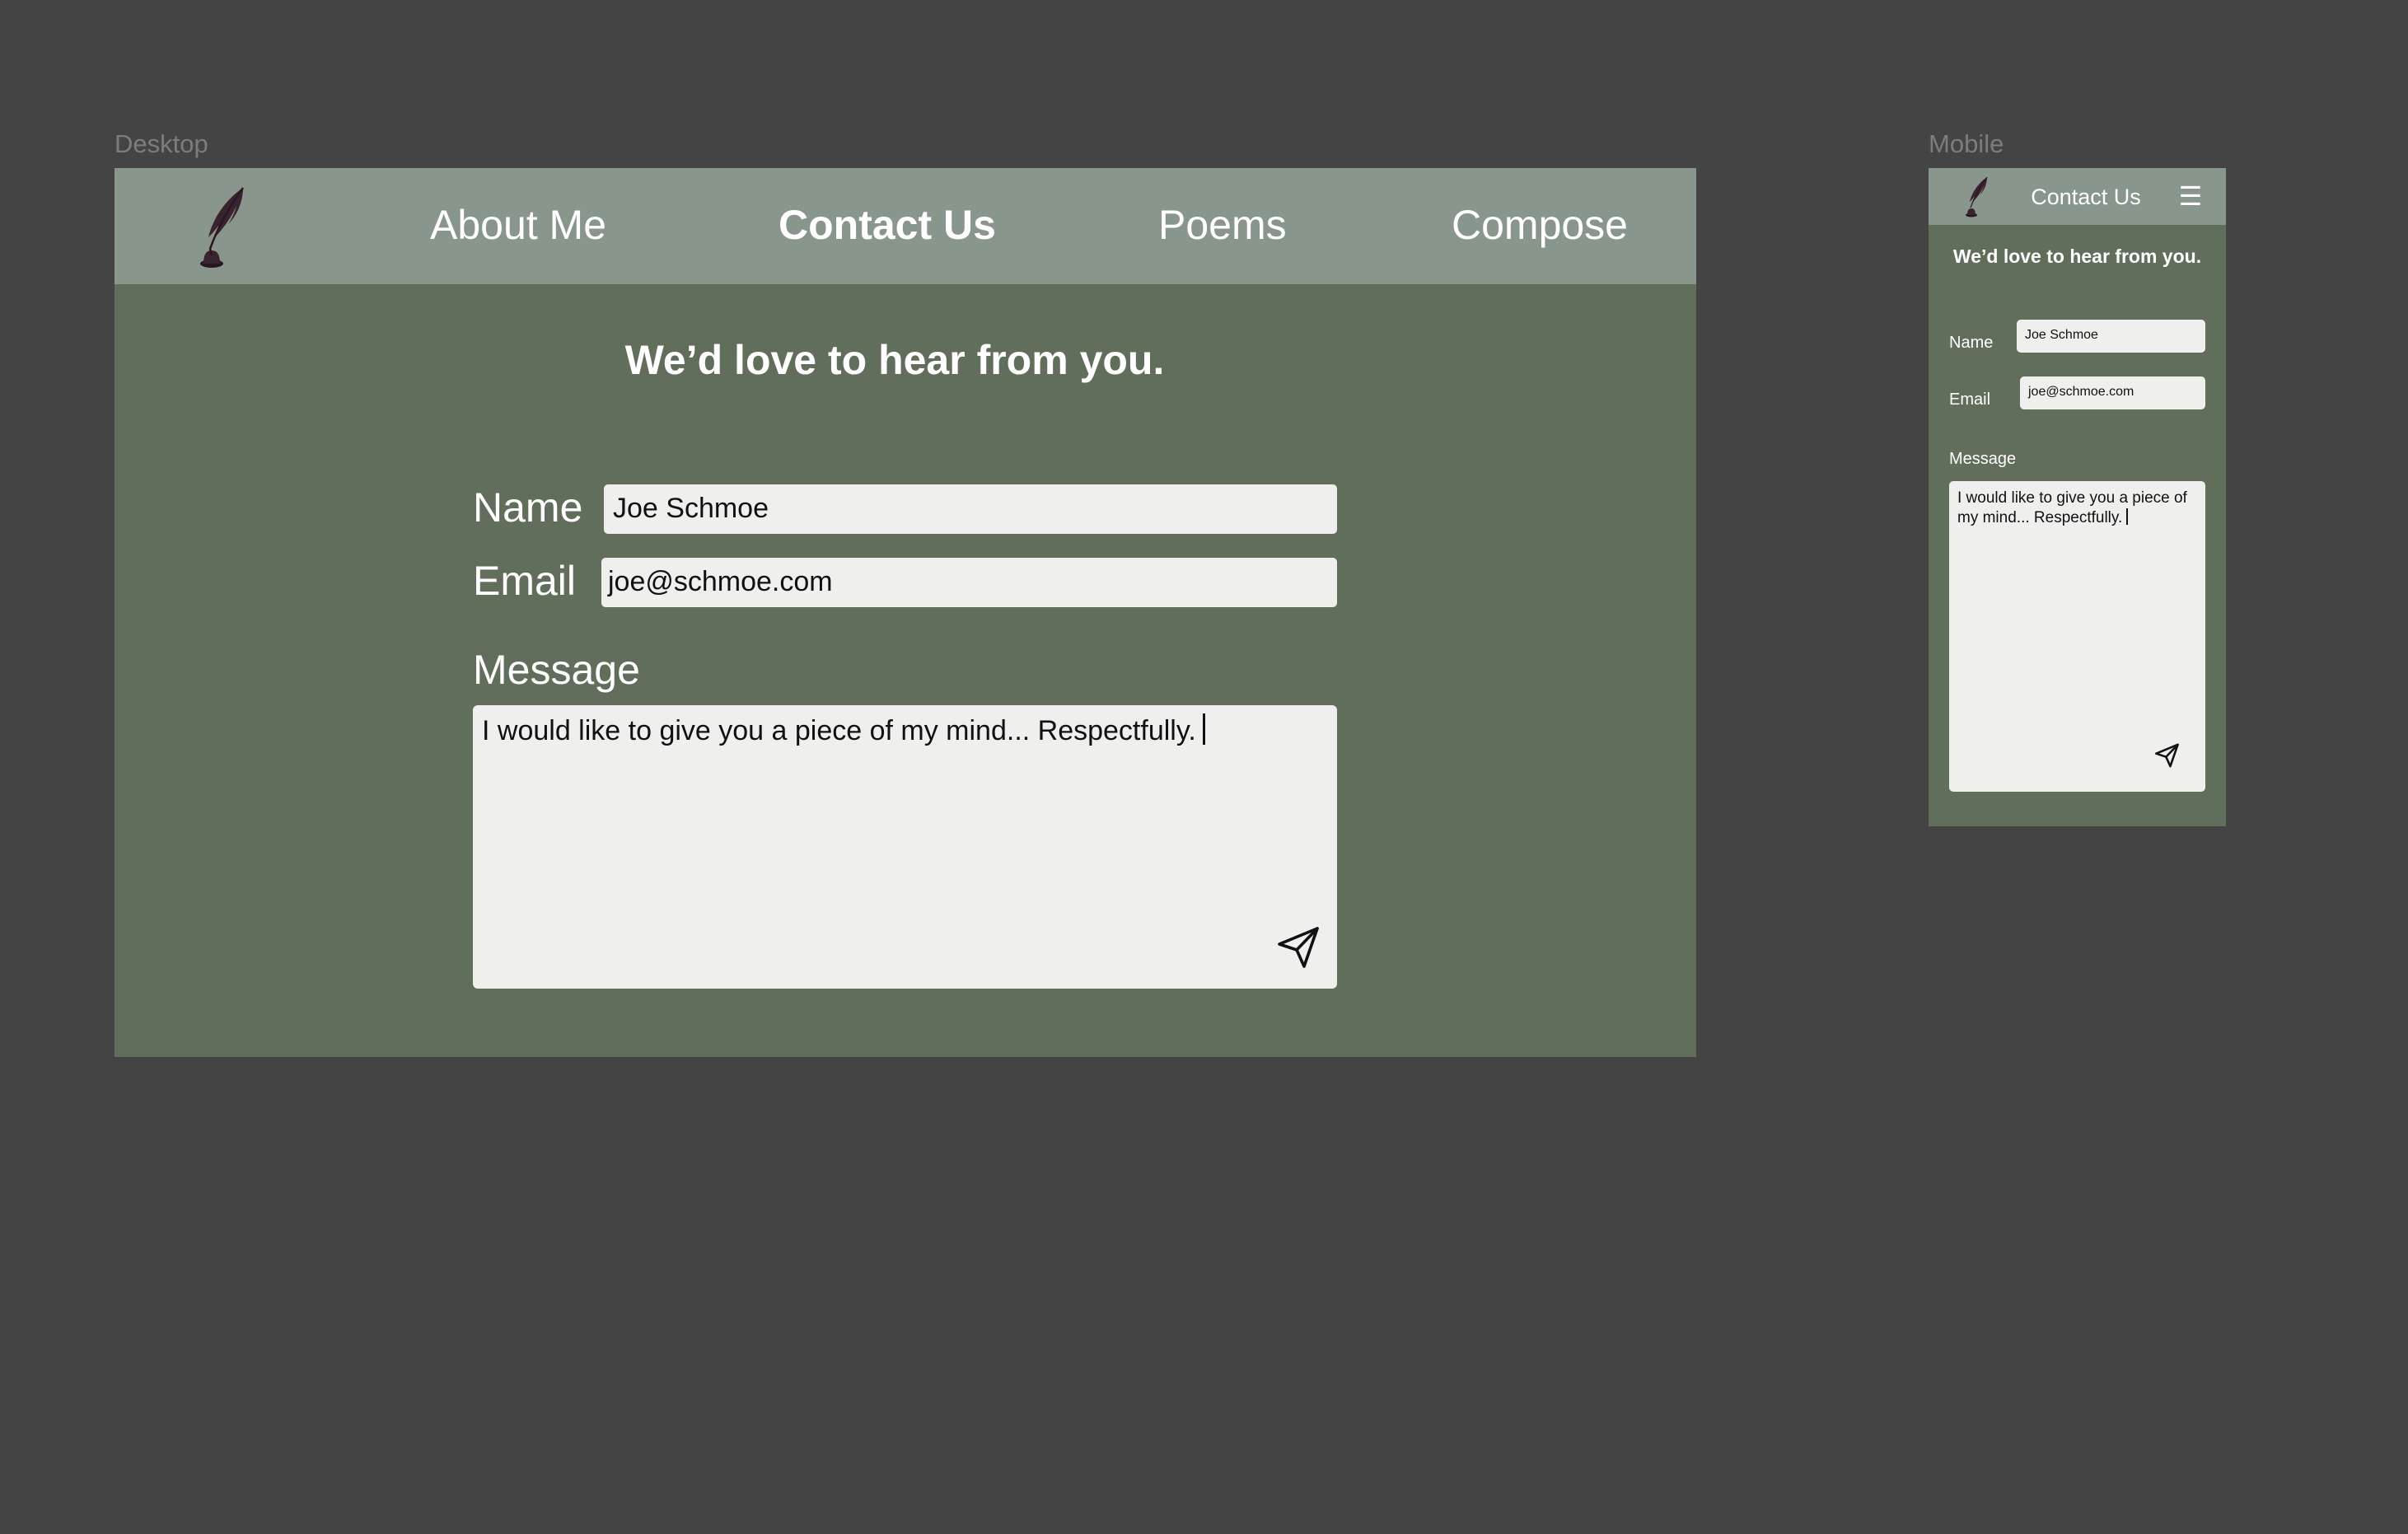  I want to click on mobile-frame-label: Mobile, so click(1967, 143).